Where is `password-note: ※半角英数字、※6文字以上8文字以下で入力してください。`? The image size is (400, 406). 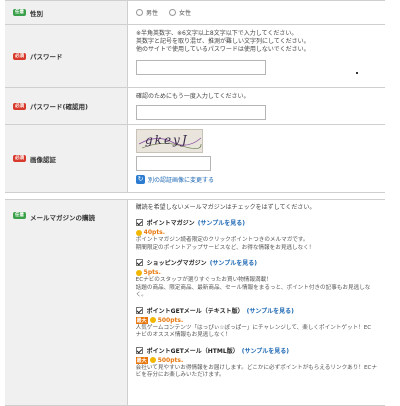 password-note: ※半角英数字、※6文字以上8文字以下で入力してください。 is located at coordinates (217, 33).